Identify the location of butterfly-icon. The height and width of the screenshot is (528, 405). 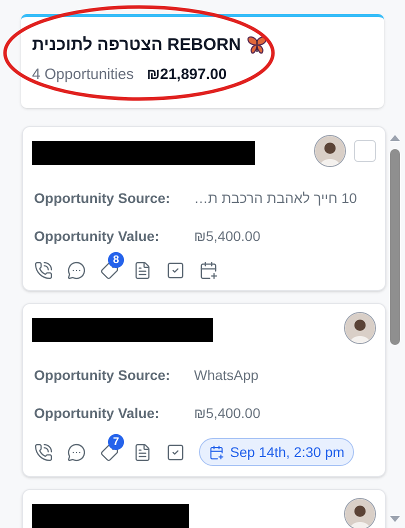
(256, 45).